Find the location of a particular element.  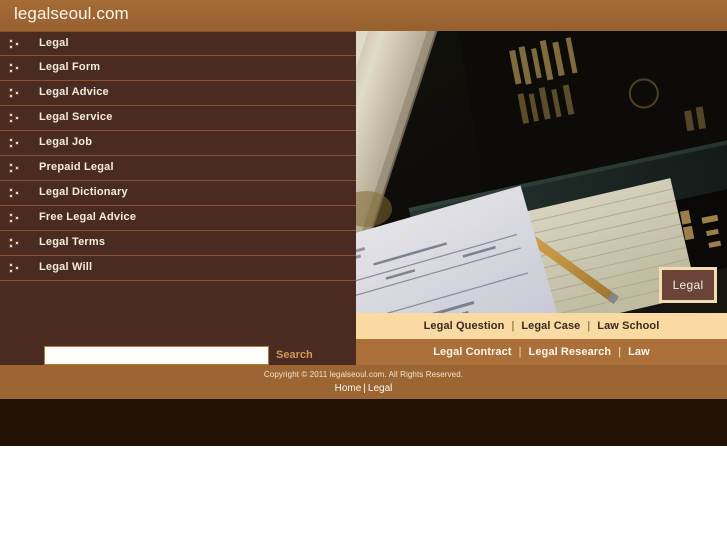

primary-link-bar: Legal Question | Legal Case | Law School is located at coordinates (541, 326).